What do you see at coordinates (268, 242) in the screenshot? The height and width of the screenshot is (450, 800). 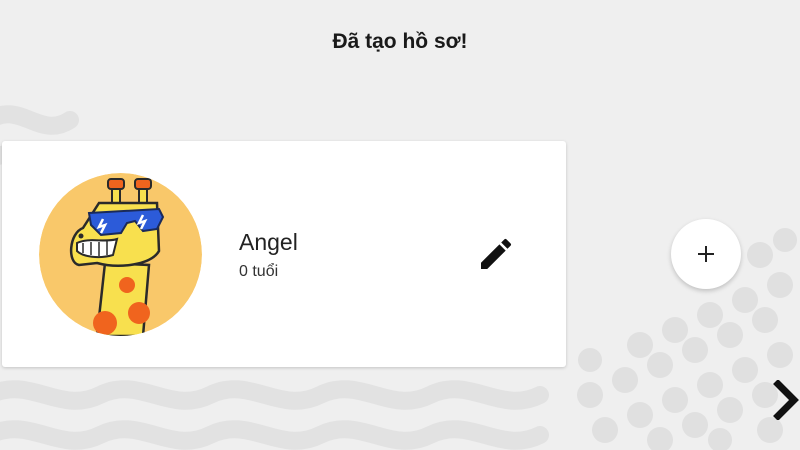 I see `profile-name: Angel` at bounding box center [268, 242].